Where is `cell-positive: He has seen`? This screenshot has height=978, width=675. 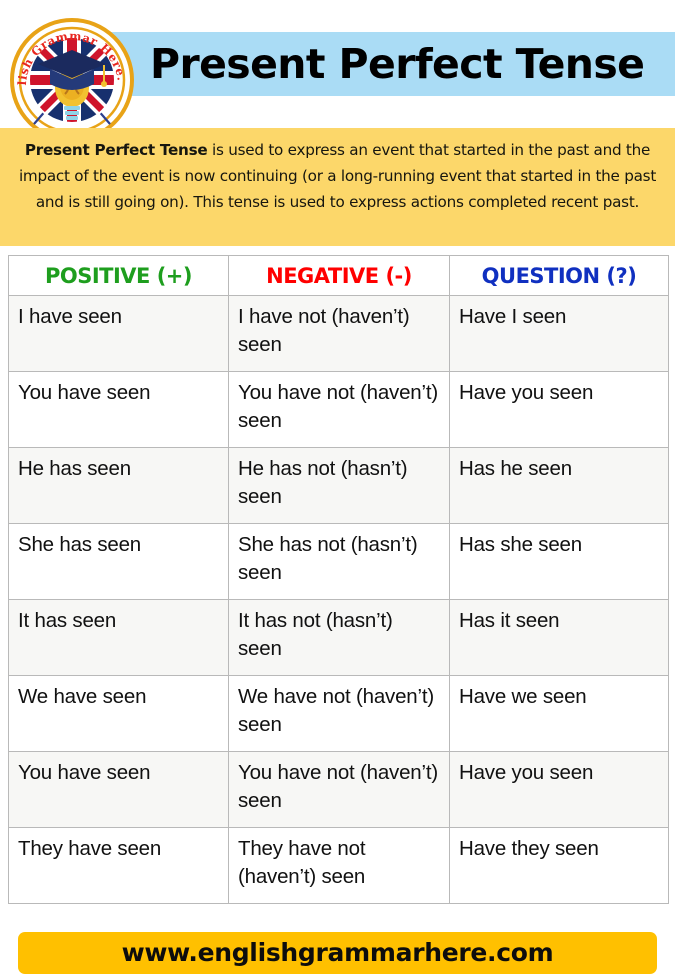
cell-positive: He has seen is located at coordinates (118, 485).